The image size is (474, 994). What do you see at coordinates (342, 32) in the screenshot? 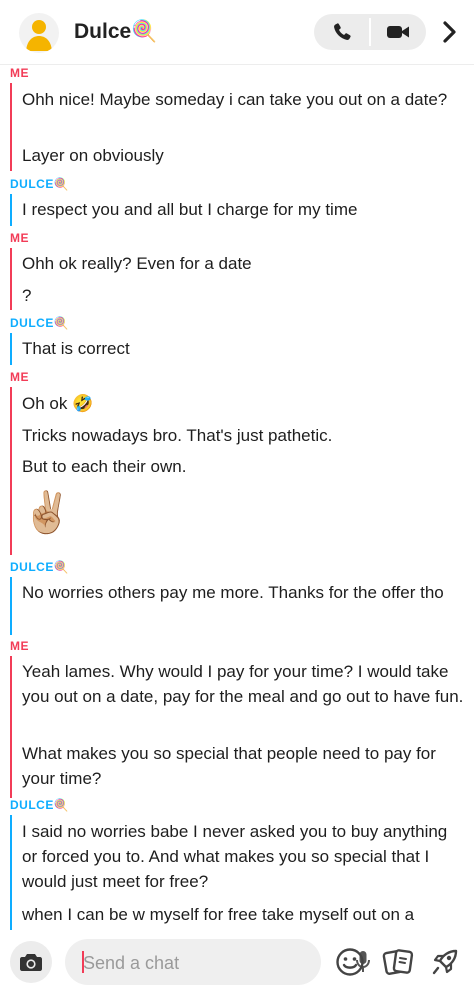
I see `phone-icon` at bounding box center [342, 32].